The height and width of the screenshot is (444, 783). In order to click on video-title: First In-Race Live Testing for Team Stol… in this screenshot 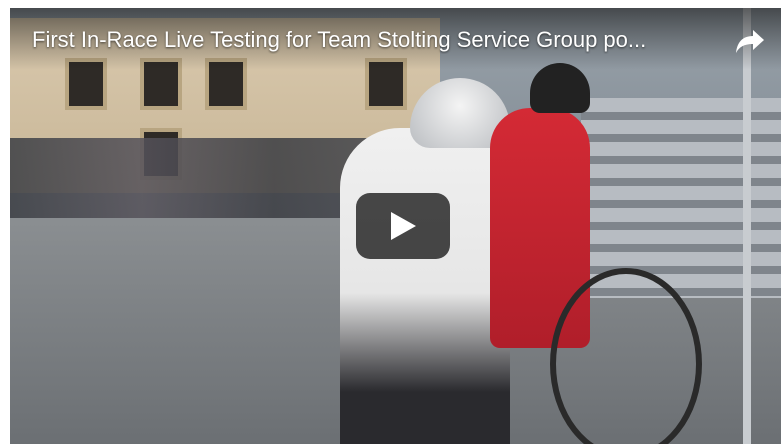, I will do `click(377, 40)`.